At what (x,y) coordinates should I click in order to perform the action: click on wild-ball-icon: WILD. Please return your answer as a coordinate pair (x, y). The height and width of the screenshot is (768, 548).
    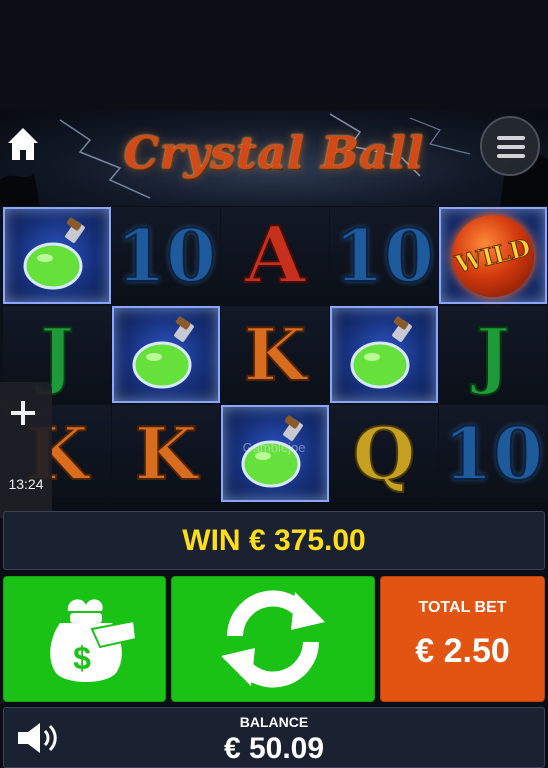
    Looking at the image, I should click on (493, 255).